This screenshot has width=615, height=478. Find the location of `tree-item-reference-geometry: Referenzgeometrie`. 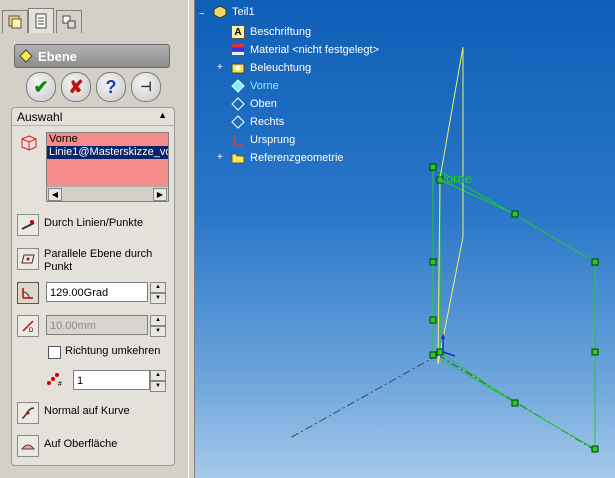

tree-item-reference-geometry: Referenzgeometrie is located at coordinates (287, 158).